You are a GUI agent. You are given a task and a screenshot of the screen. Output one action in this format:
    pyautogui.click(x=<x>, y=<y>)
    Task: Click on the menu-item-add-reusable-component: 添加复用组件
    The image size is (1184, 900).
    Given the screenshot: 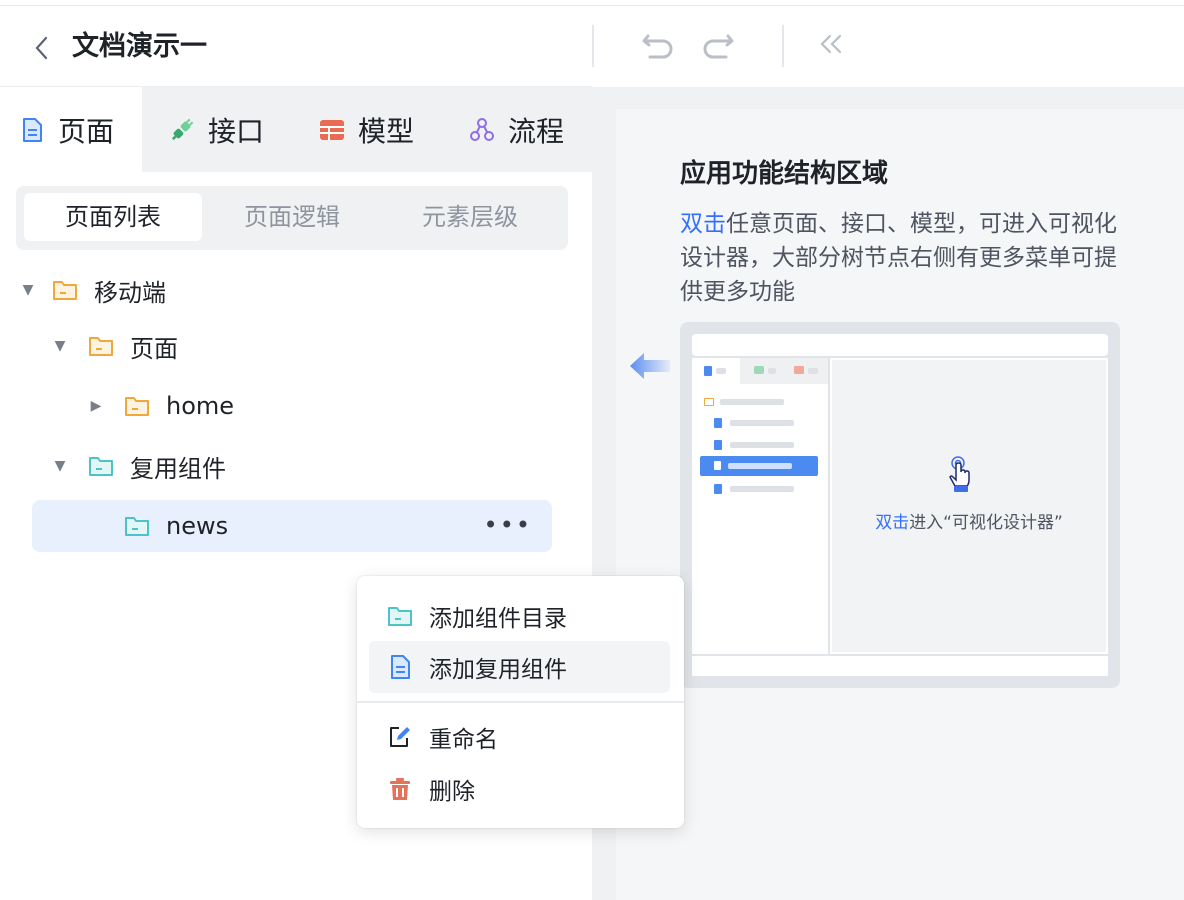 What is the action you would take?
    pyautogui.click(x=519, y=667)
    